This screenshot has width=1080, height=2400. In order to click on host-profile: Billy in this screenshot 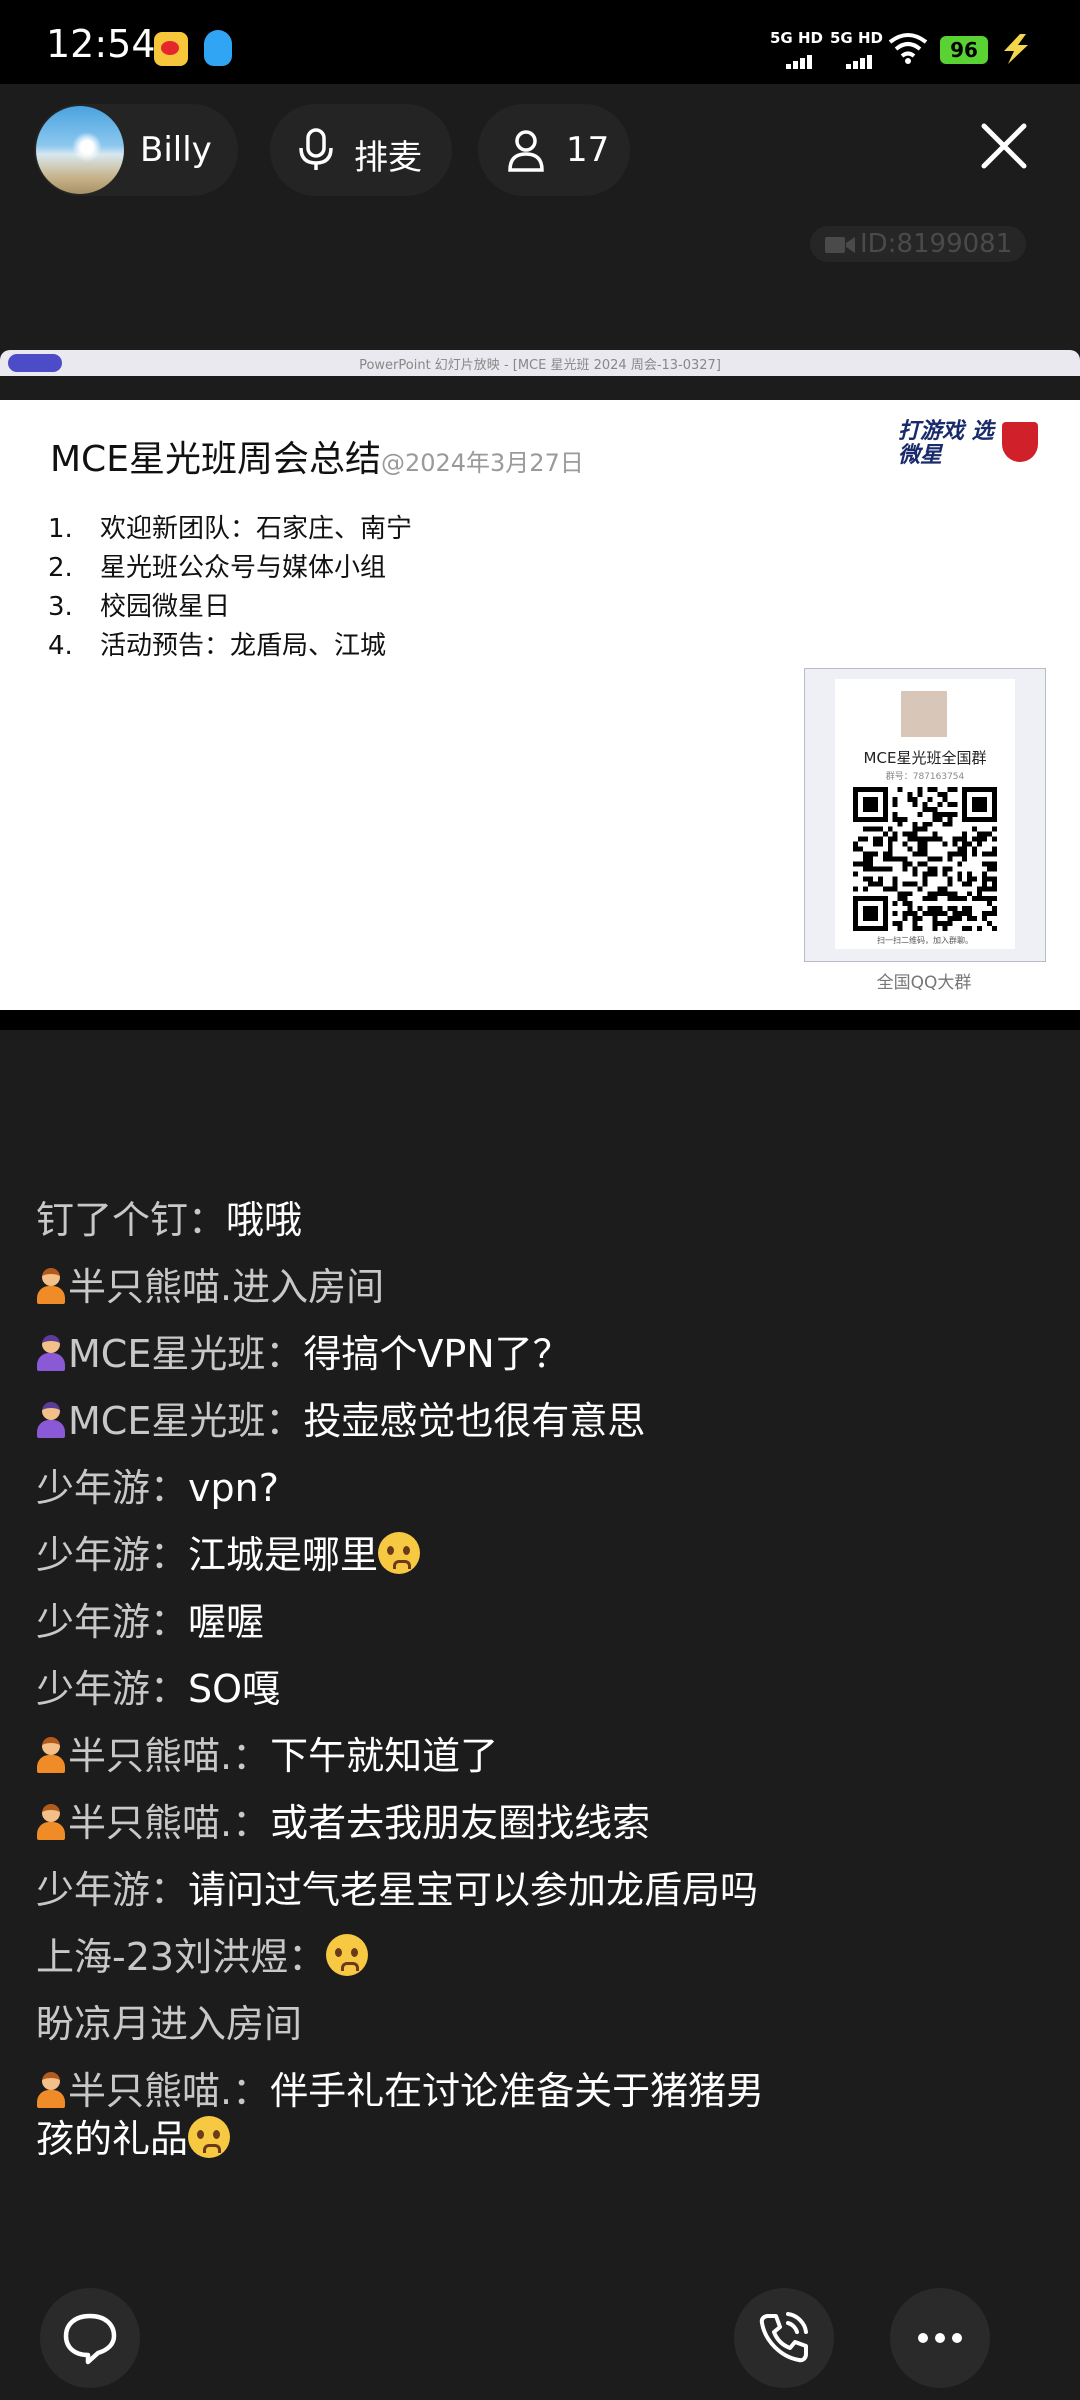, I will do `click(136, 150)`.